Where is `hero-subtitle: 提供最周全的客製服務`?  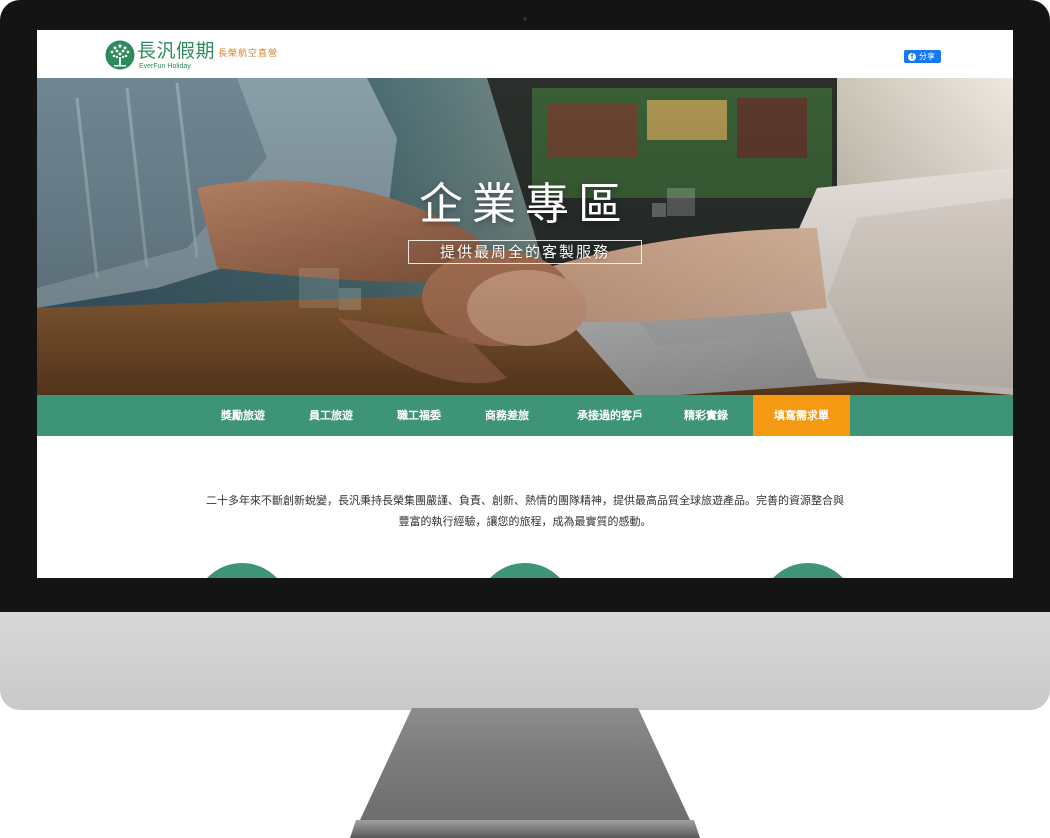 hero-subtitle: 提供最周全的客製服務 is located at coordinates (525, 252).